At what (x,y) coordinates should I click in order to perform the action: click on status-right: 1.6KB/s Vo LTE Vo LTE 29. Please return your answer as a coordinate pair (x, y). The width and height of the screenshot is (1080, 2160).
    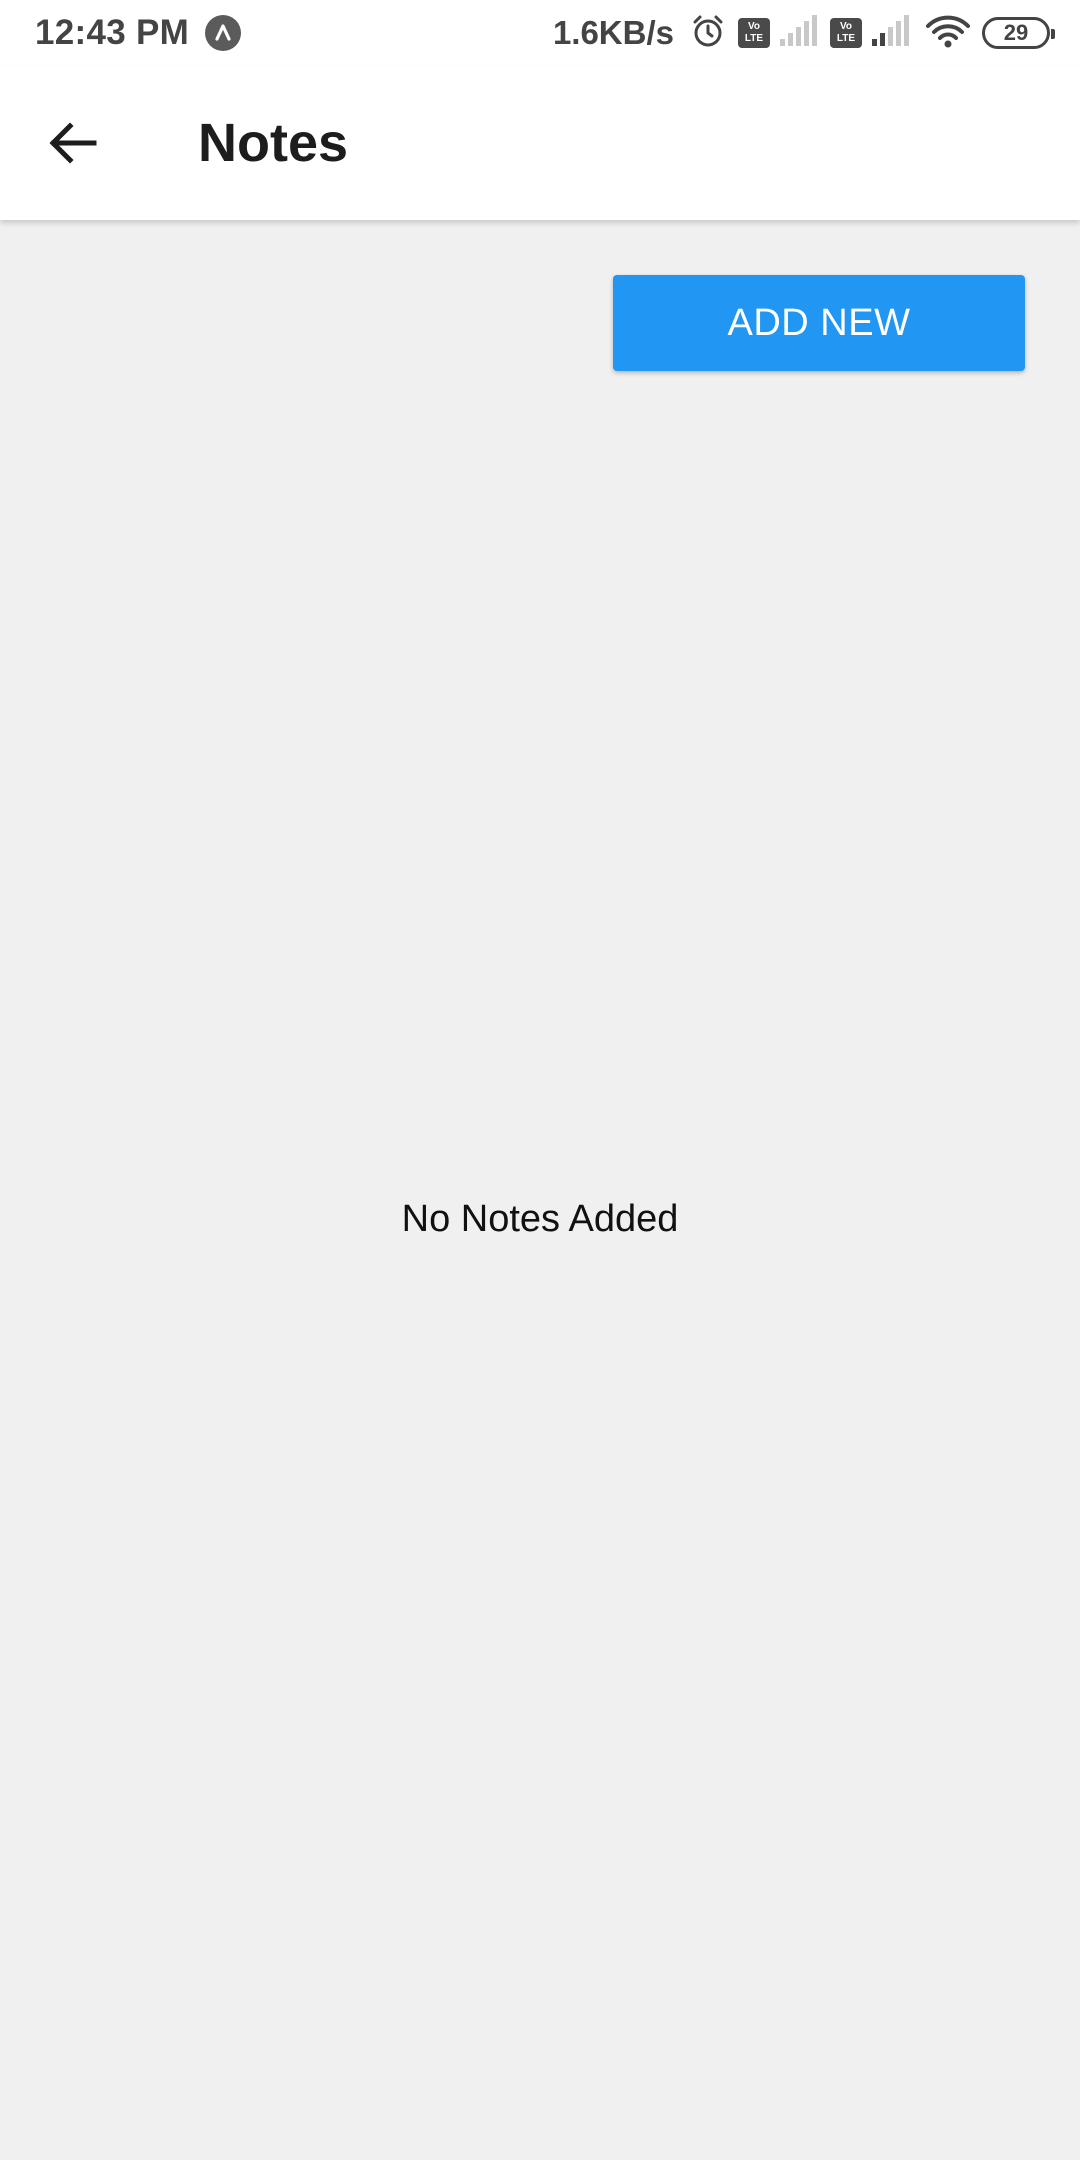
    Looking at the image, I should click on (803, 33).